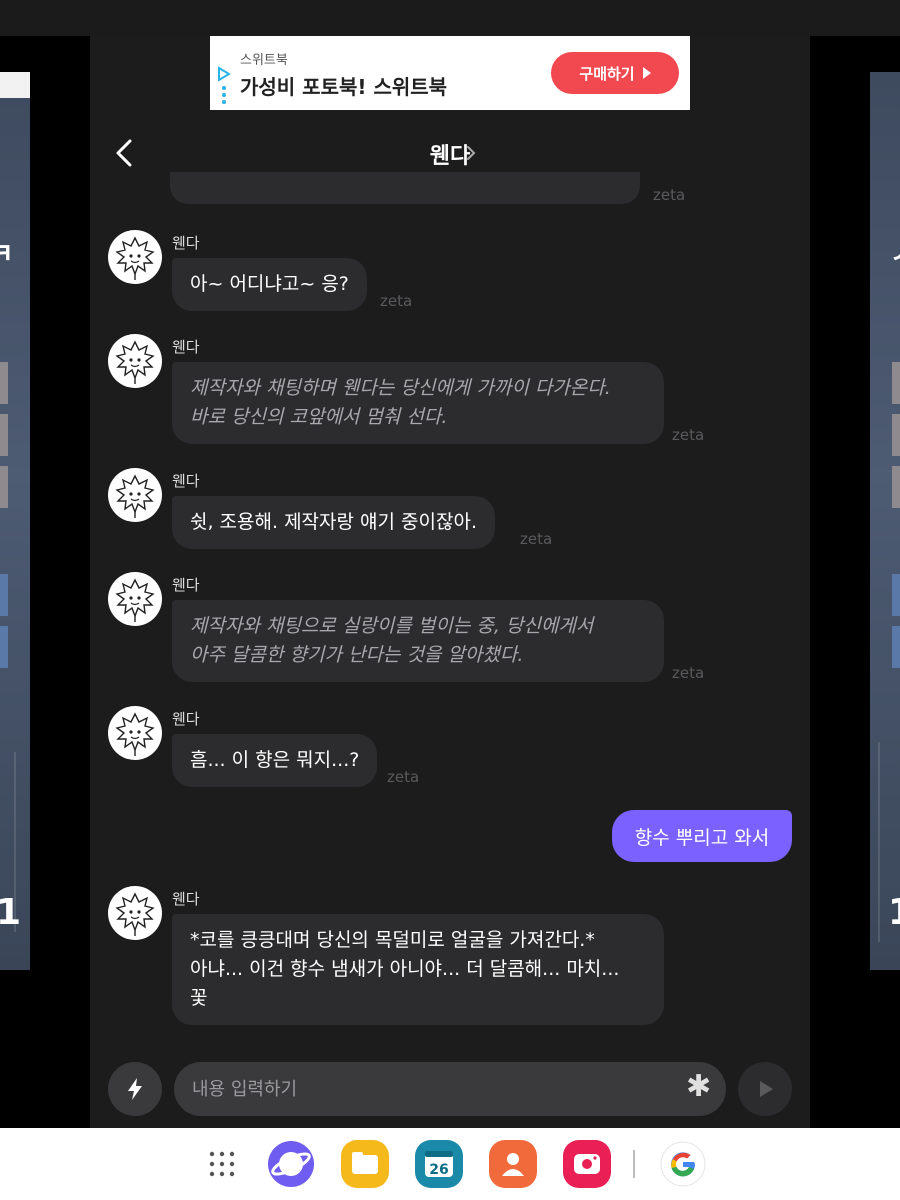 The width and height of the screenshot is (900, 1200). What do you see at coordinates (450, 1089) in the screenshot?
I see `message-input` at bounding box center [450, 1089].